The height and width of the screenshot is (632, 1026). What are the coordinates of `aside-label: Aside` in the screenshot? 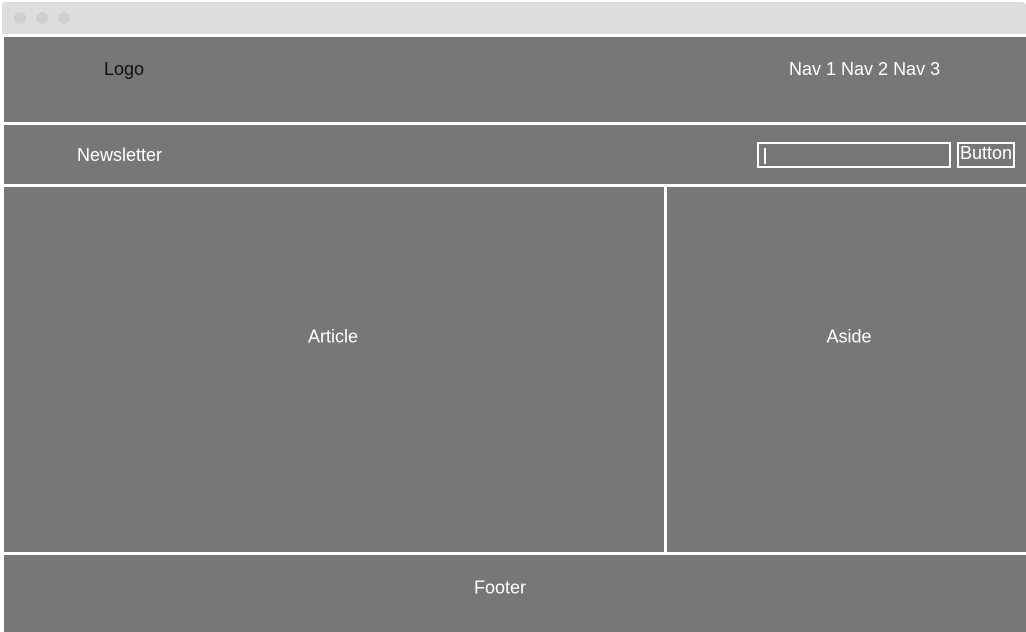 It's located at (849, 336).